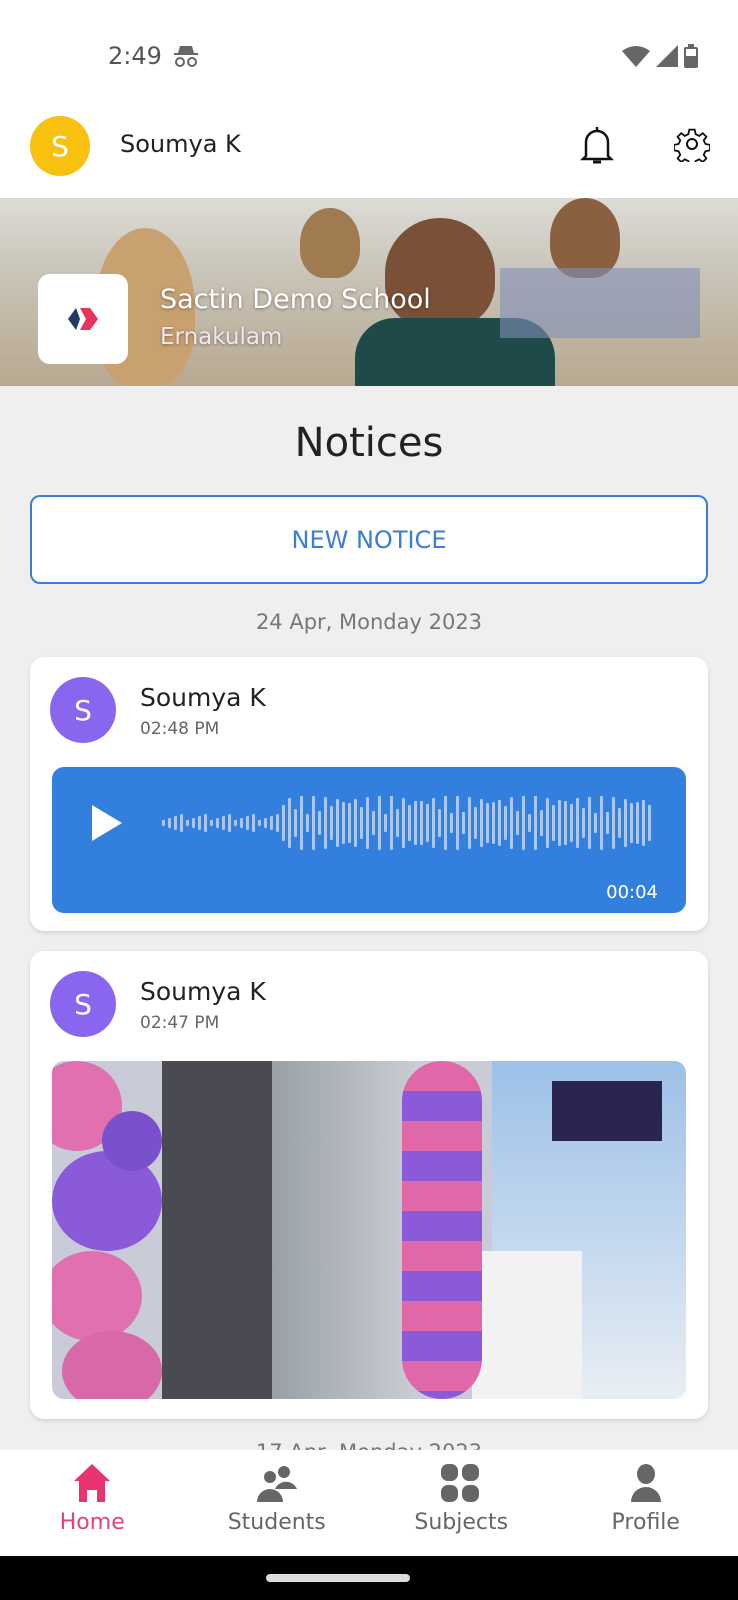 The height and width of the screenshot is (1600, 738). What do you see at coordinates (369, 443) in the screenshot?
I see `page-title: Notices` at bounding box center [369, 443].